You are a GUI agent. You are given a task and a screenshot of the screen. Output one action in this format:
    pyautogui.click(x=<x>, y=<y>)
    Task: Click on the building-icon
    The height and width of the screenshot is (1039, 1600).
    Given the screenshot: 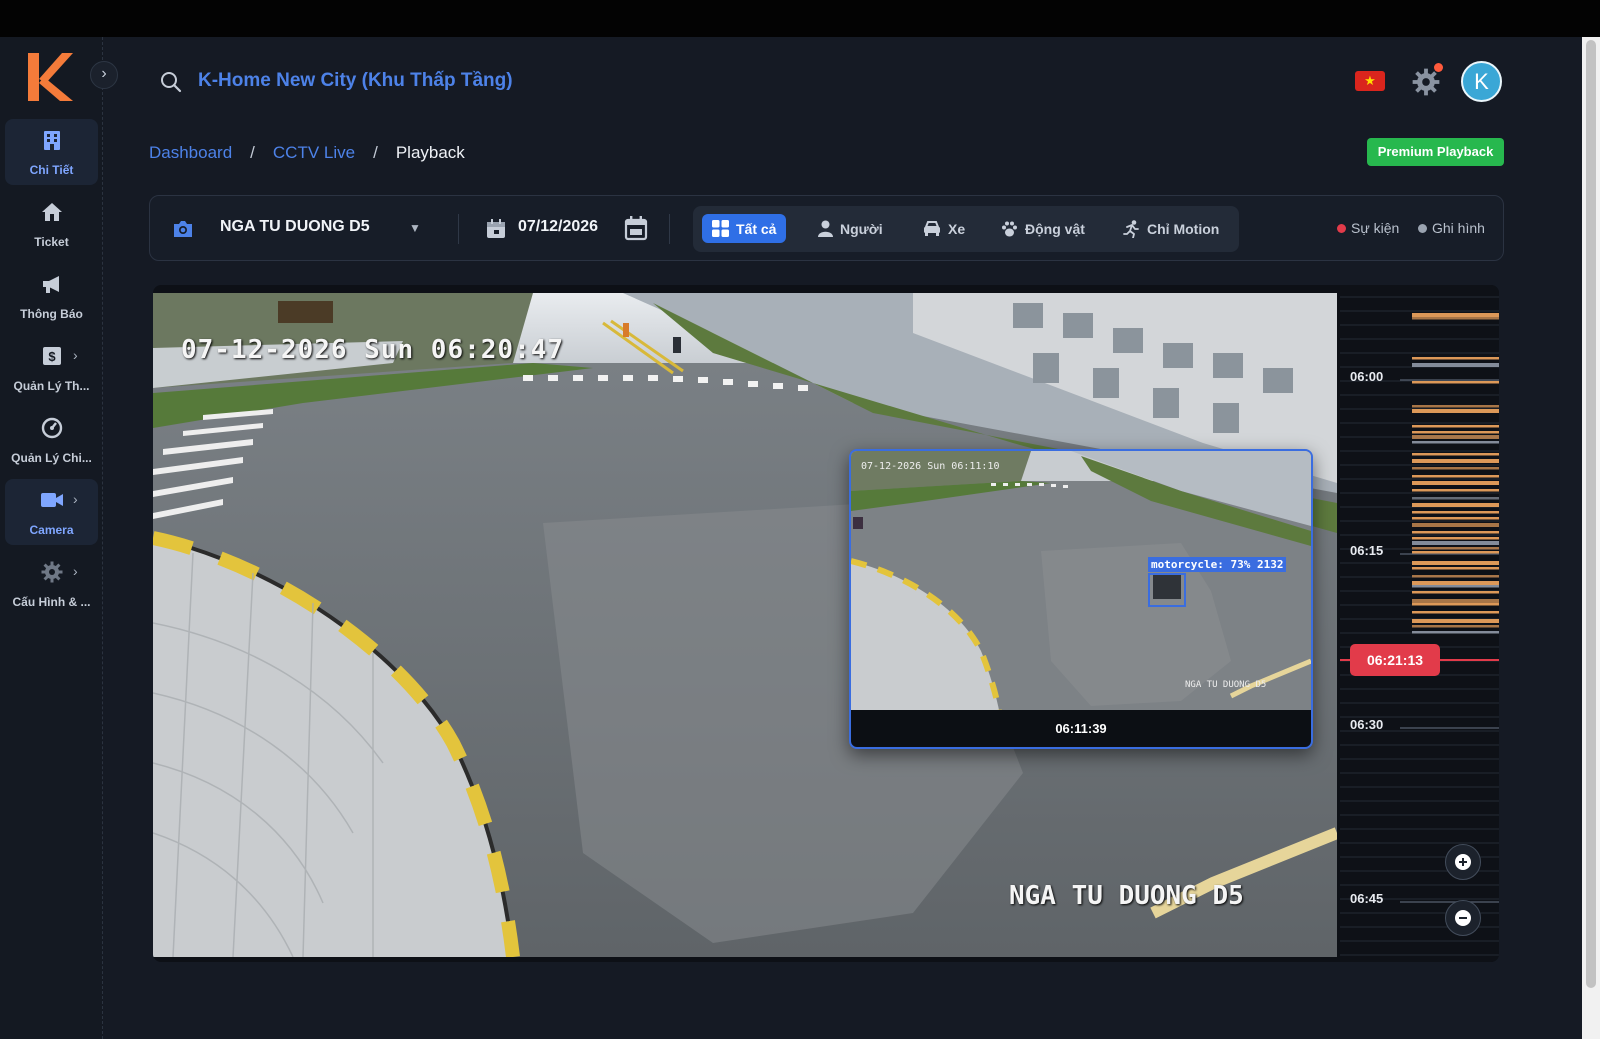 What is the action you would take?
    pyautogui.click(x=51, y=140)
    